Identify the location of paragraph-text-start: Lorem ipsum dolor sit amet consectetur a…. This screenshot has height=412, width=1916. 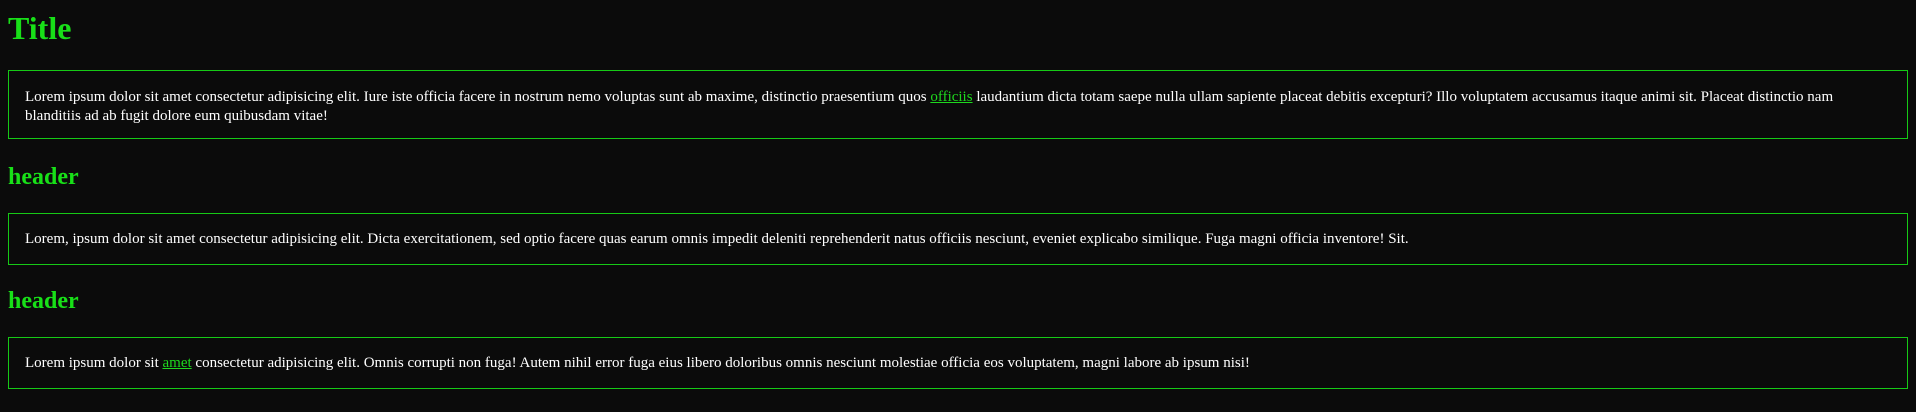
(478, 97).